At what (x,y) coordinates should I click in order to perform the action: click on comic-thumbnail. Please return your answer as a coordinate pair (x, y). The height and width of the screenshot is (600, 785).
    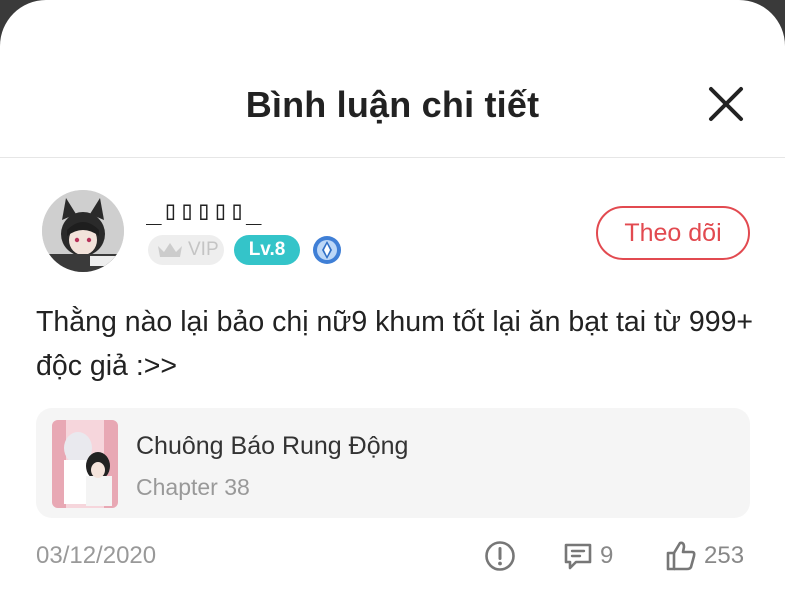
    Looking at the image, I should click on (85, 464).